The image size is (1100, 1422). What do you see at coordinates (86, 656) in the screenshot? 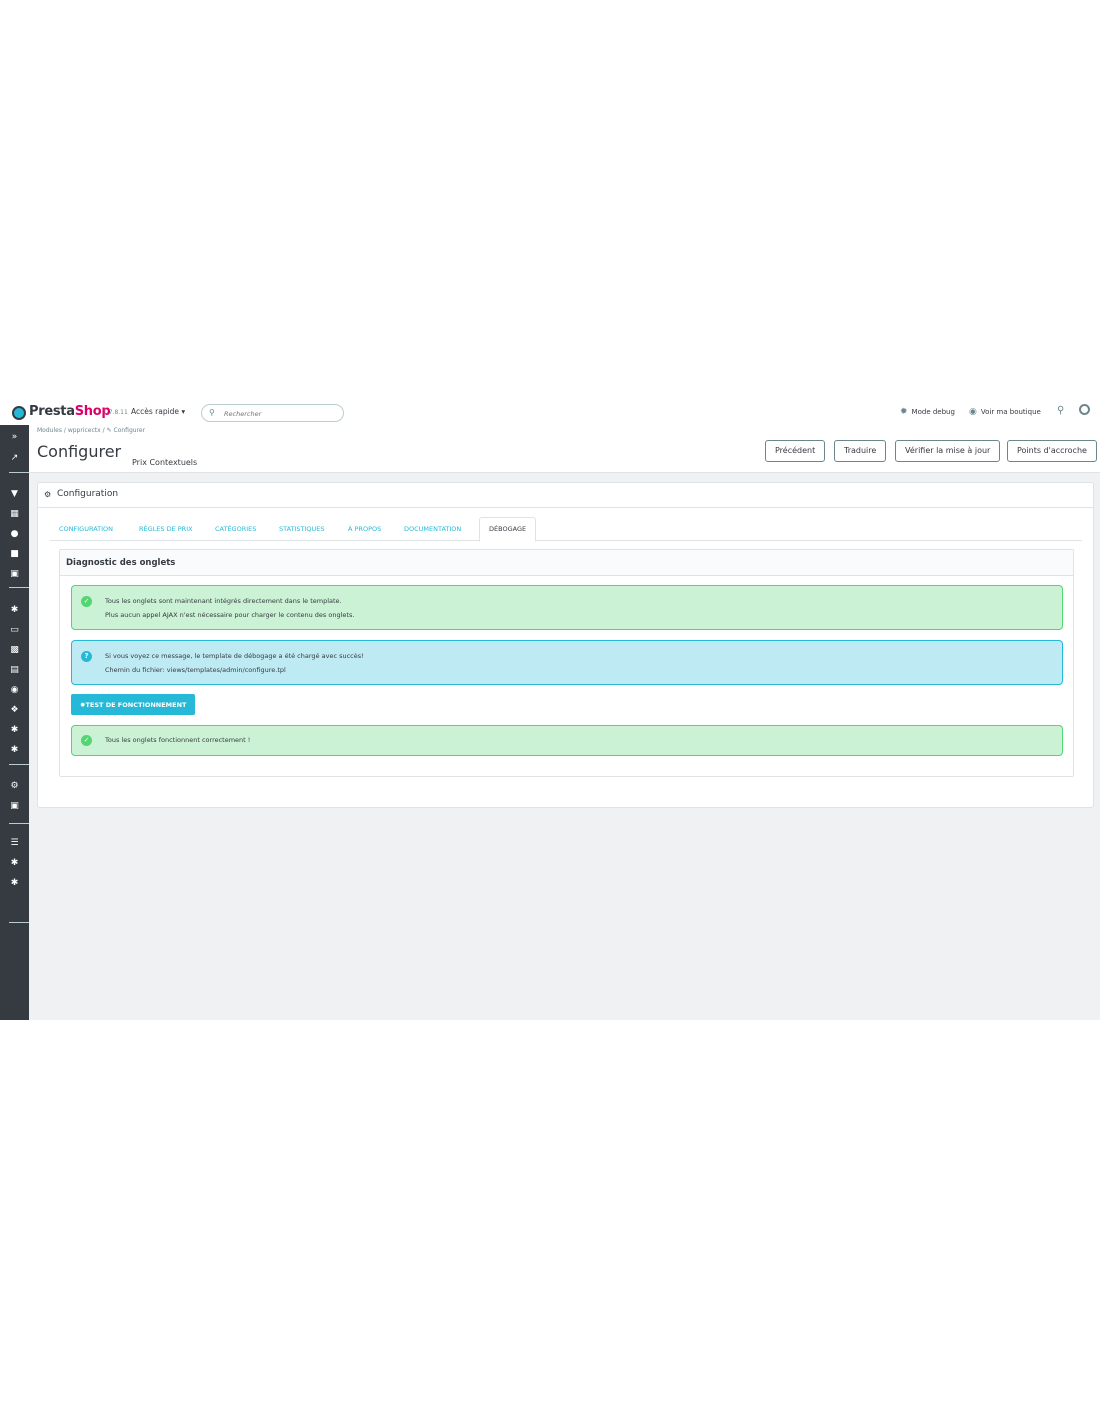
I see `question-circle-icon: ?` at bounding box center [86, 656].